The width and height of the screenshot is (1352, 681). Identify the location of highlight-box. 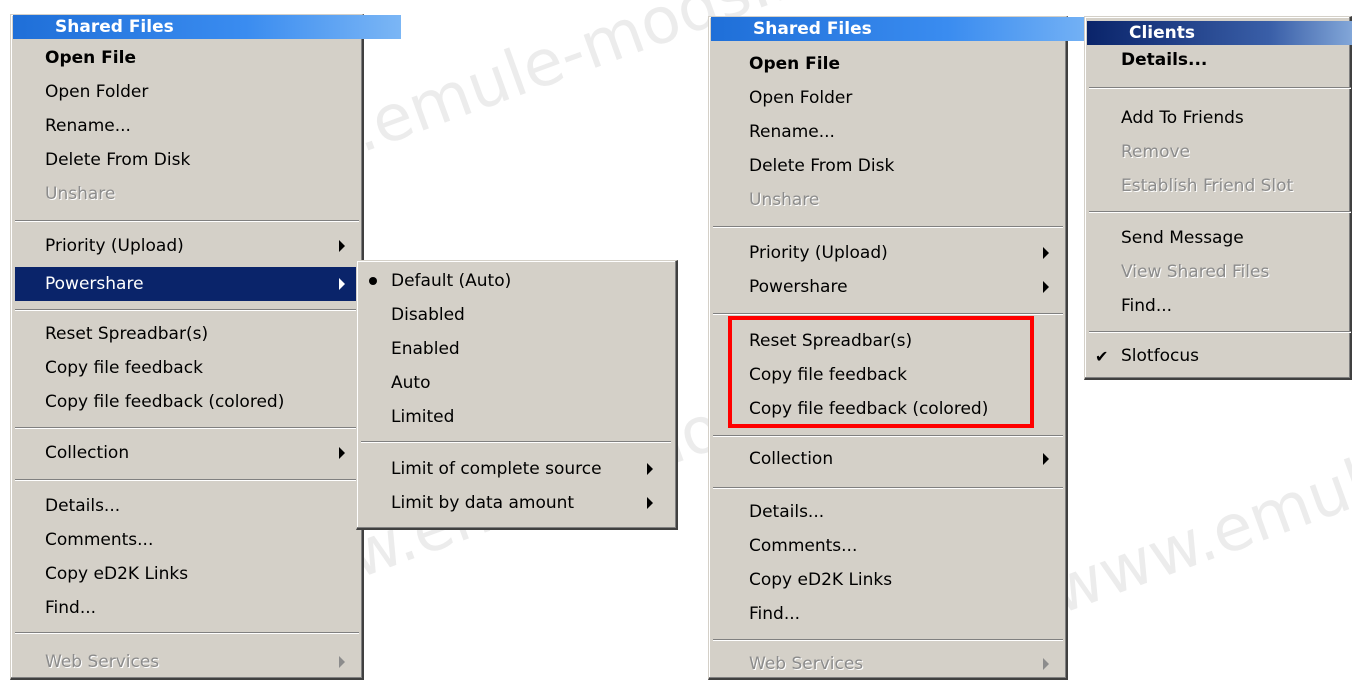
(881, 372).